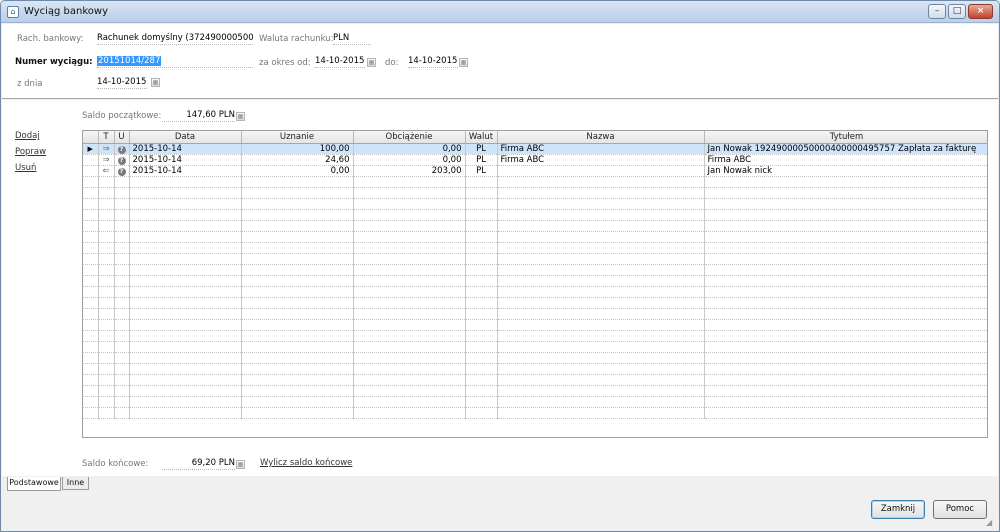 The image size is (1000, 532). What do you see at coordinates (481, 149) in the screenshot?
I see `cell-currency: PL` at bounding box center [481, 149].